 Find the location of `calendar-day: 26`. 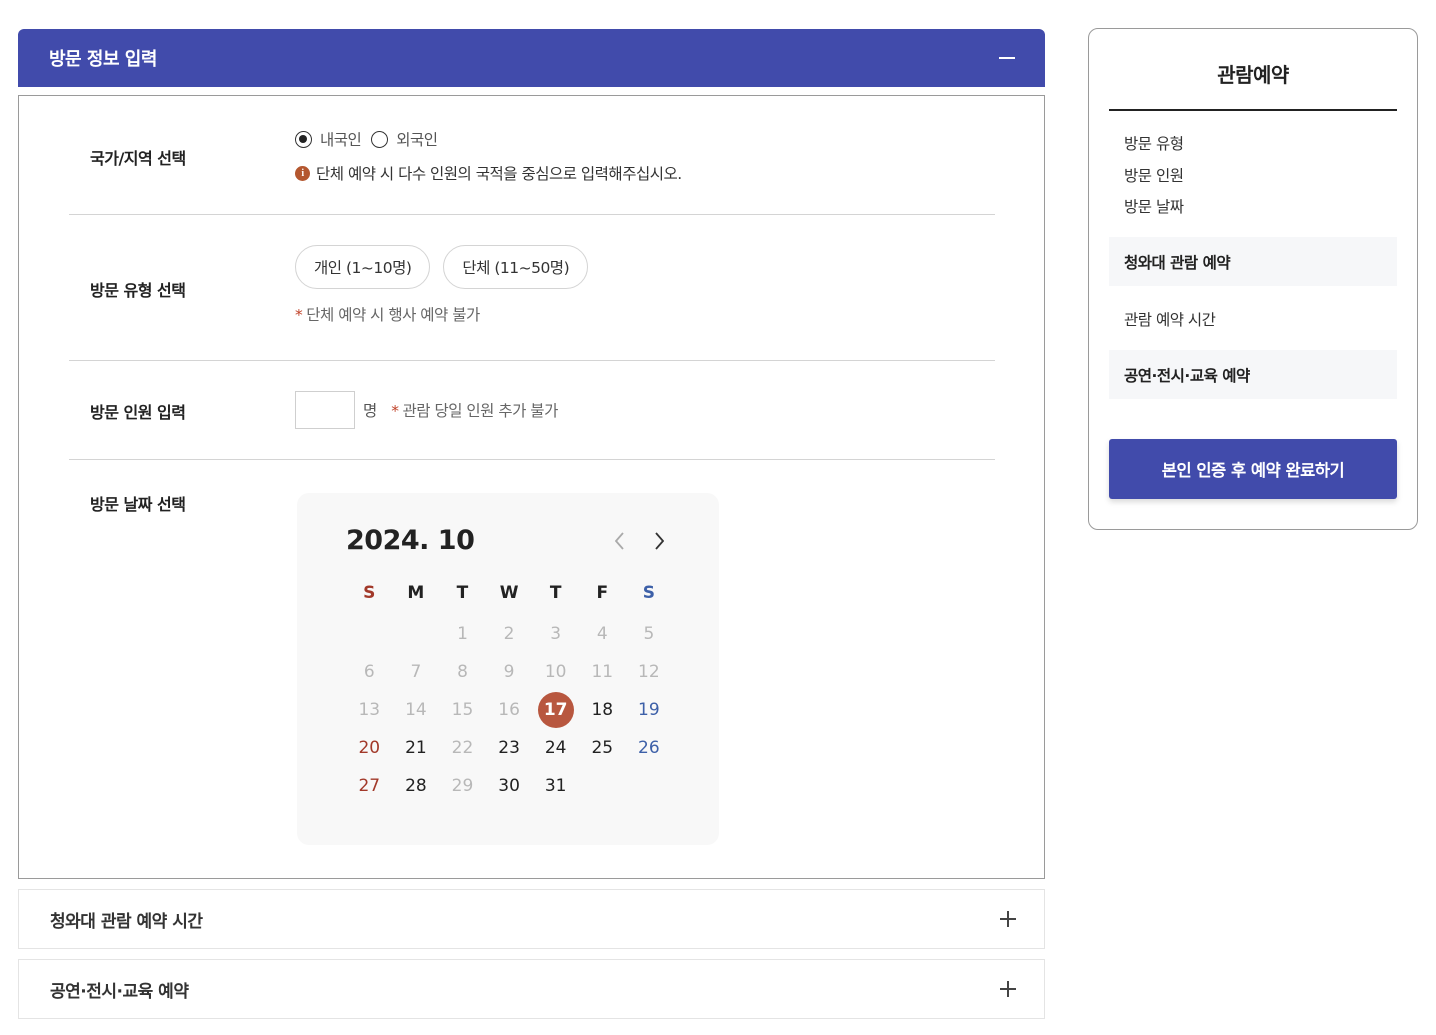

calendar-day: 26 is located at coordinates (649, 748).